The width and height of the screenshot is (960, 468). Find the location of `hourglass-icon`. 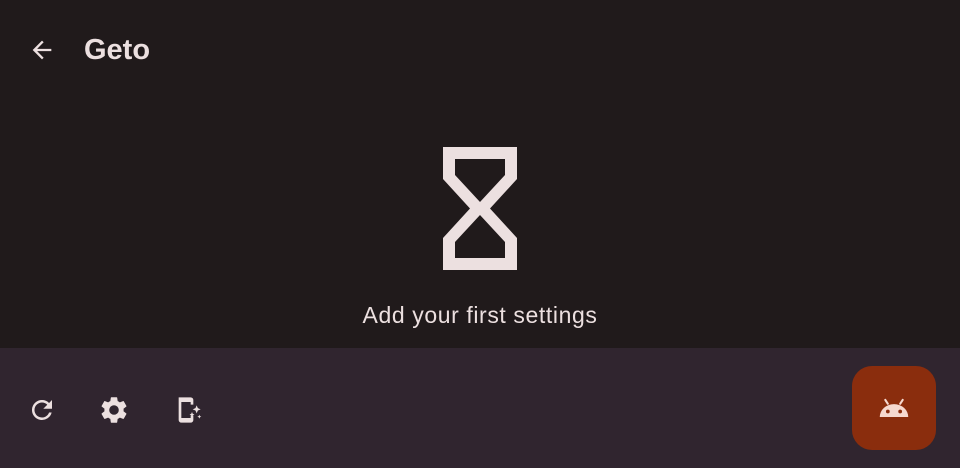

hourglass-icon is located at coordinates (480, 208).